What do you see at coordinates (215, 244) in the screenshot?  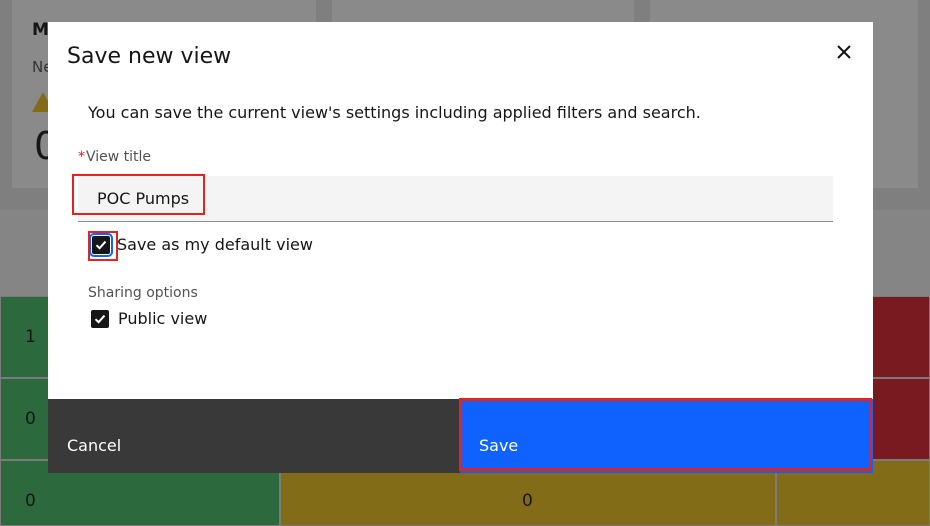 I see `default-view-label: Save as my default view` at bounding box center [215, 244].